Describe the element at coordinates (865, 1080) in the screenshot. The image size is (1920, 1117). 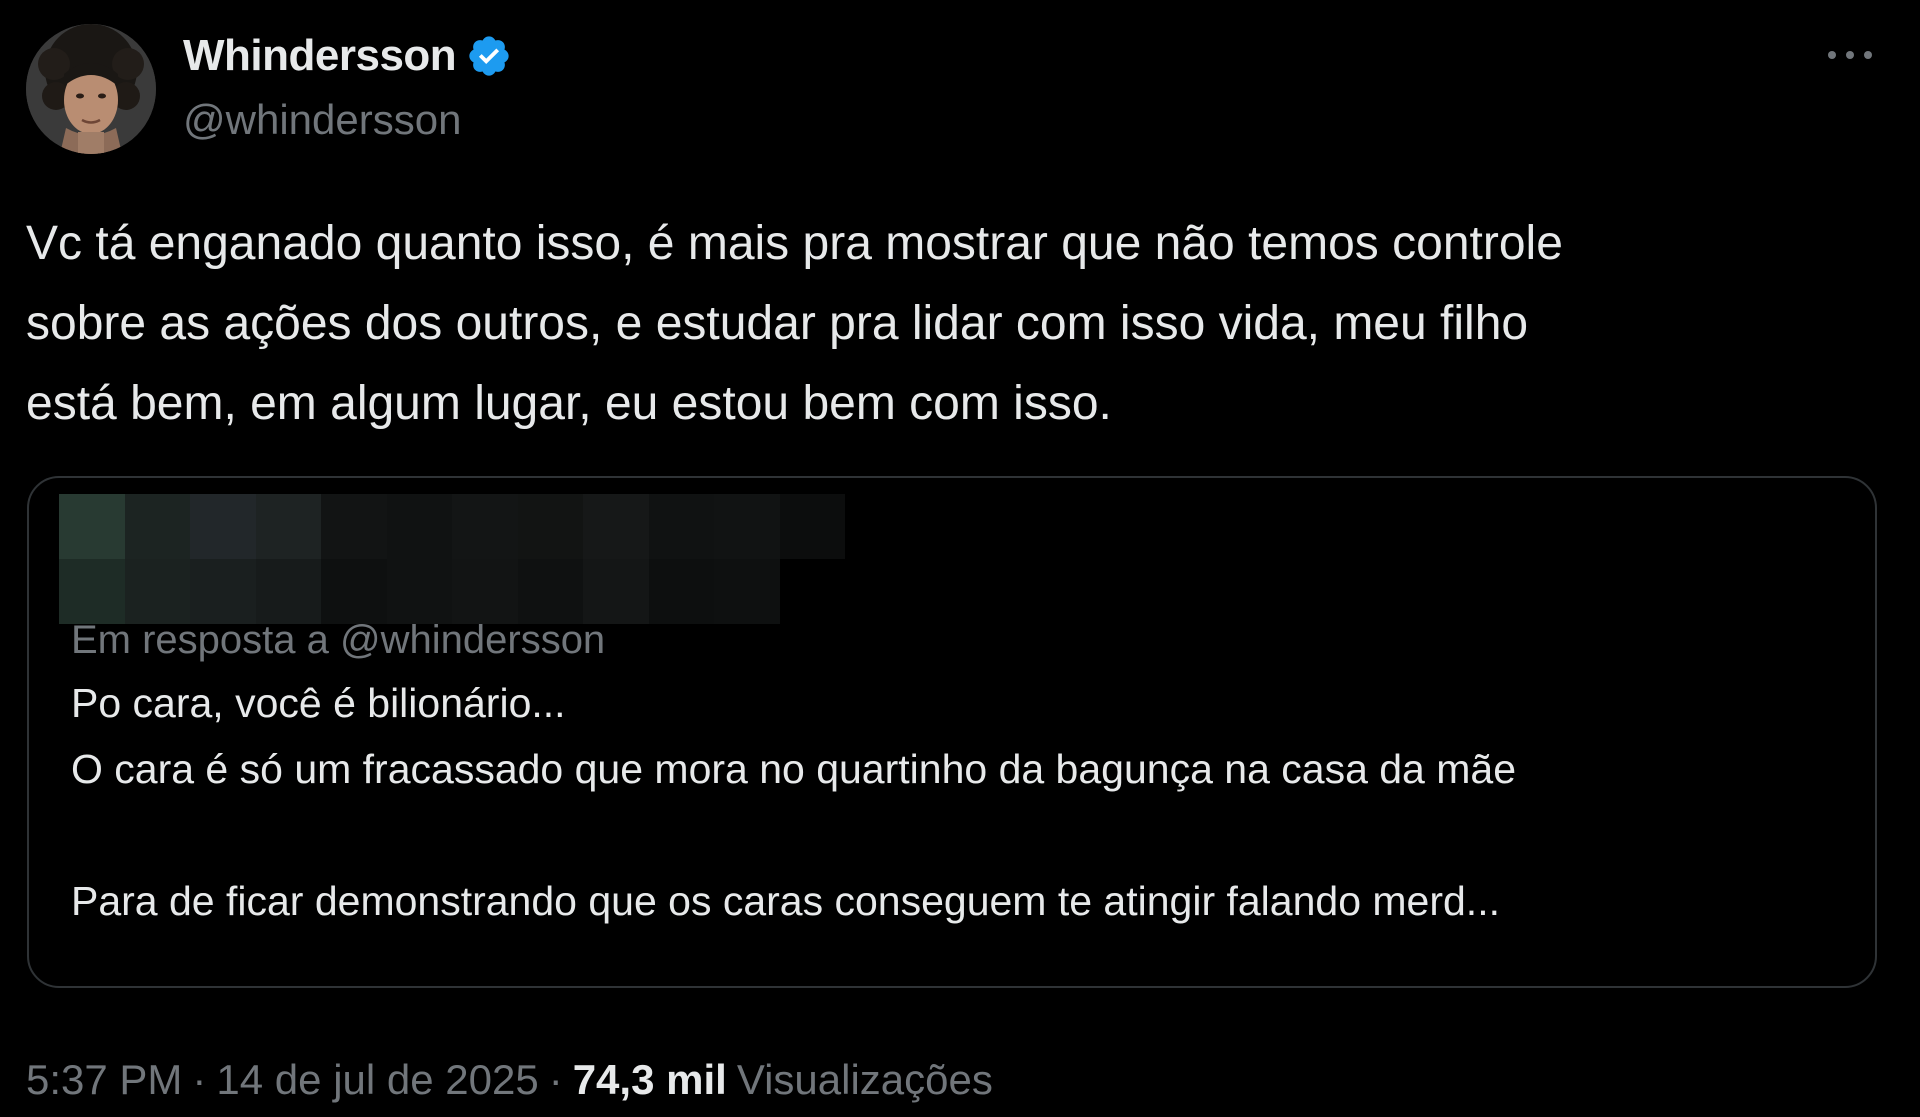
I see `views-label: Visualizações` at that location.